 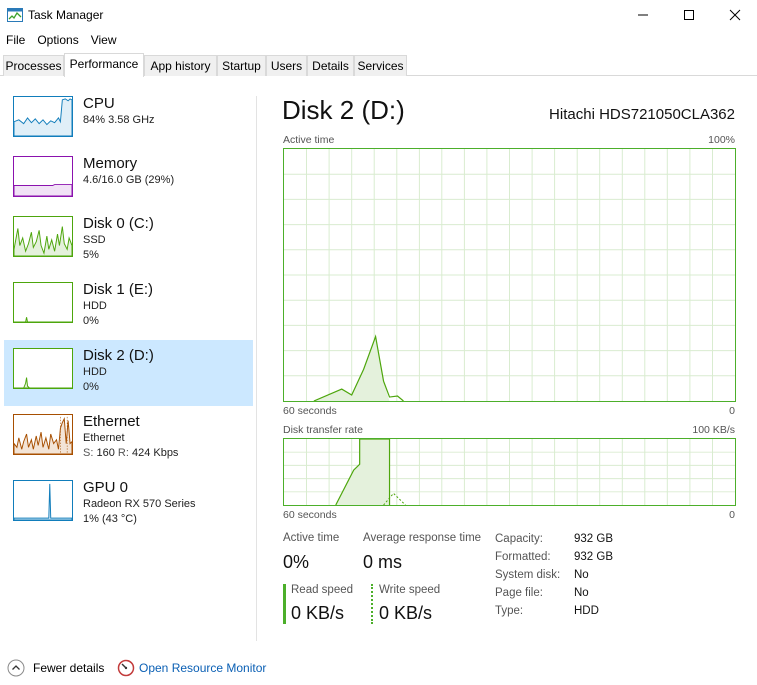 I want to click on minimize-button, so click(x=643, y=15).